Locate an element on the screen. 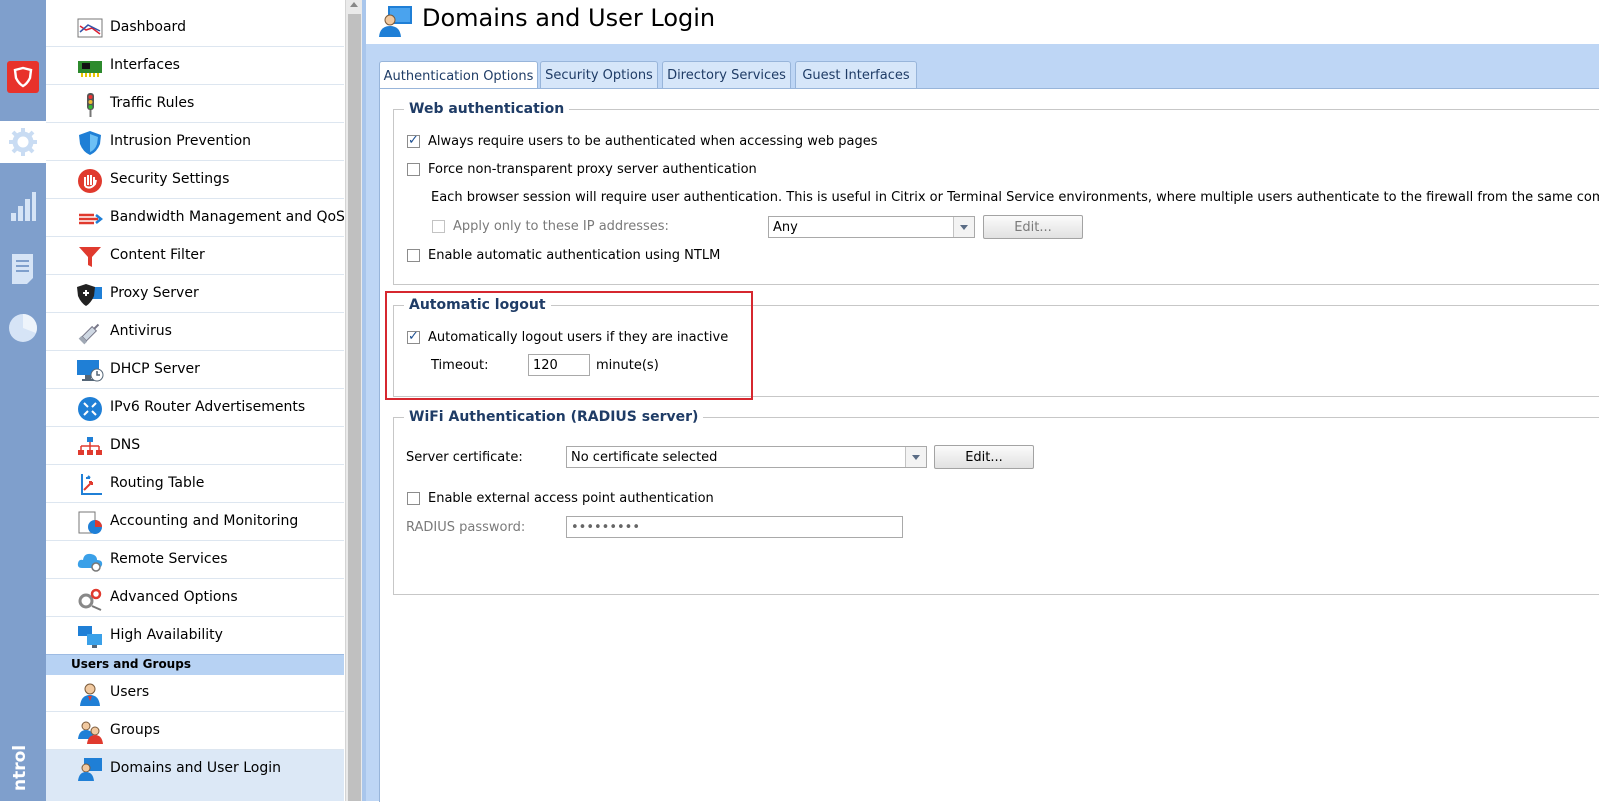 Image resolution: width=1599 pixels, height=802 pixels. nav-item-label: Security Settings is located at coordinates (170, 179).